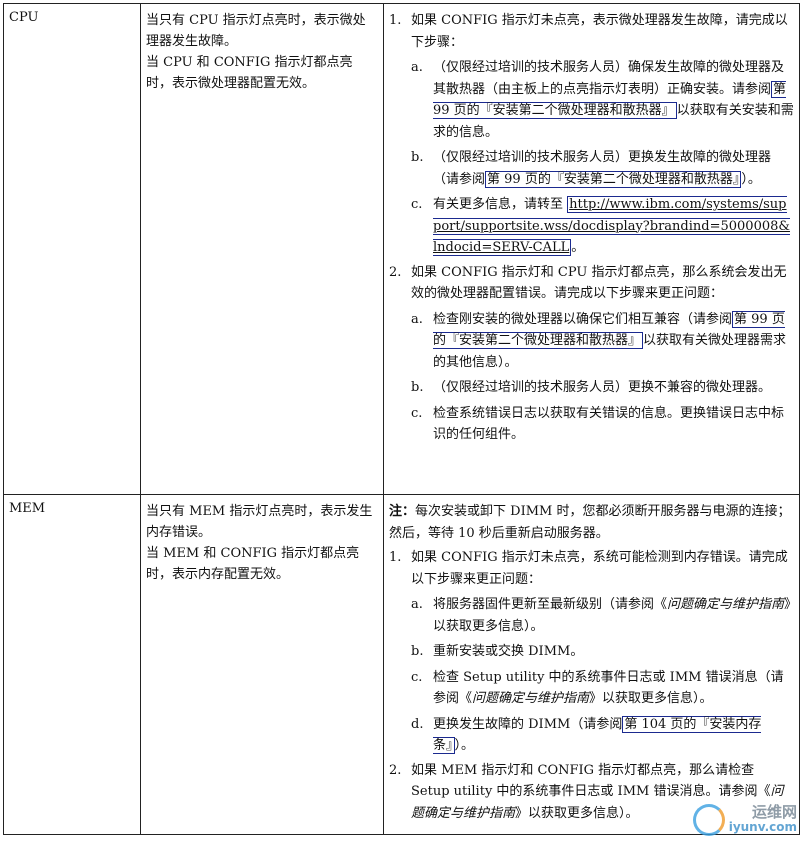 The image size is (803, 842). What do you see at coordinates (651, 698) in the screenshot?
I see `substep-text: 》以获取更多信息）。` at bounding box center [651, 698].